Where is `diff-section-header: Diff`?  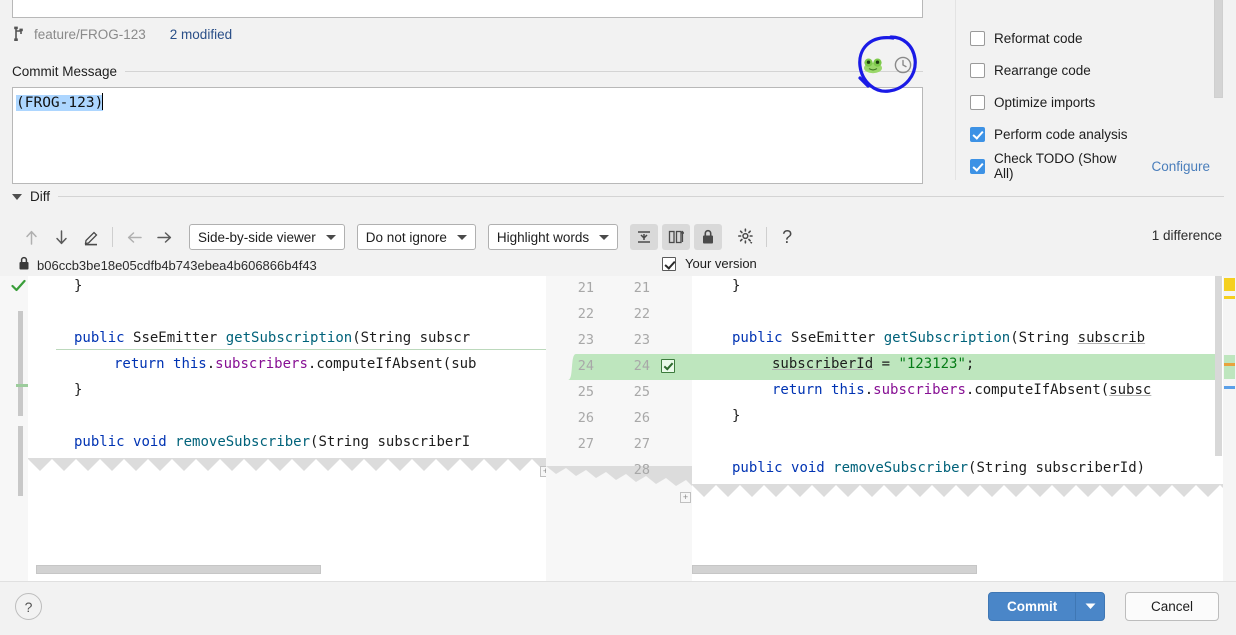 diff-section-header: Diff is located at coordinates (618, 196).